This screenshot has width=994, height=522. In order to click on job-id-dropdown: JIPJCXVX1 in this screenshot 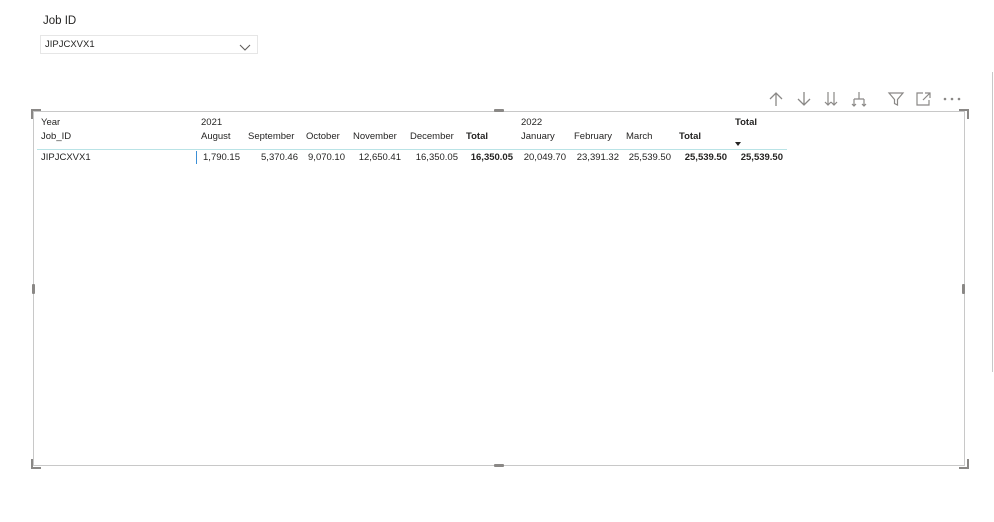, I will do `click(149, 44)`.